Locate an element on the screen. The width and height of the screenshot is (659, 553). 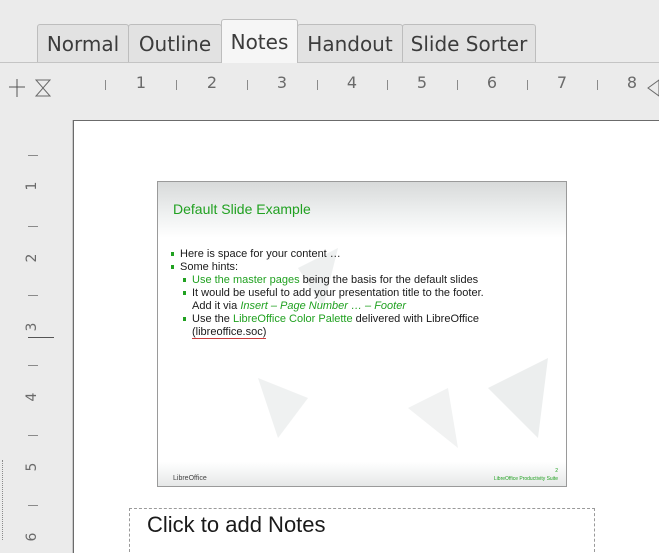
libreoffice-soc-link: (libreoffice.soc) is located at coordinates (229, 332).